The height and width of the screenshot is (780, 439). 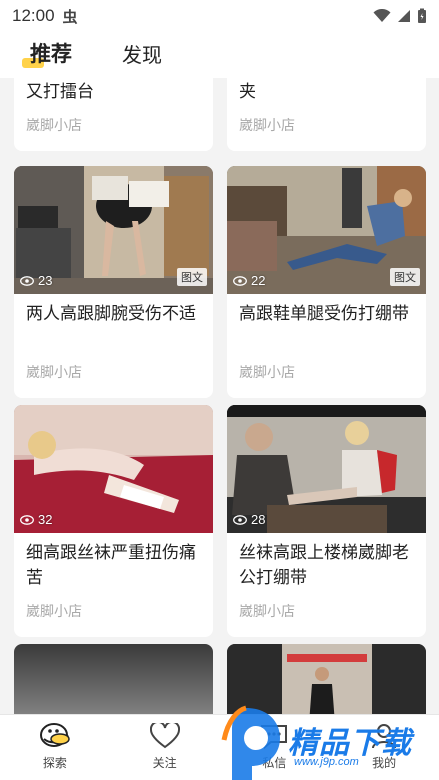 What do you see at coordinates (249, 280) in the screenshot?
I see `view-count: 22` at bounding box center [249, 280].